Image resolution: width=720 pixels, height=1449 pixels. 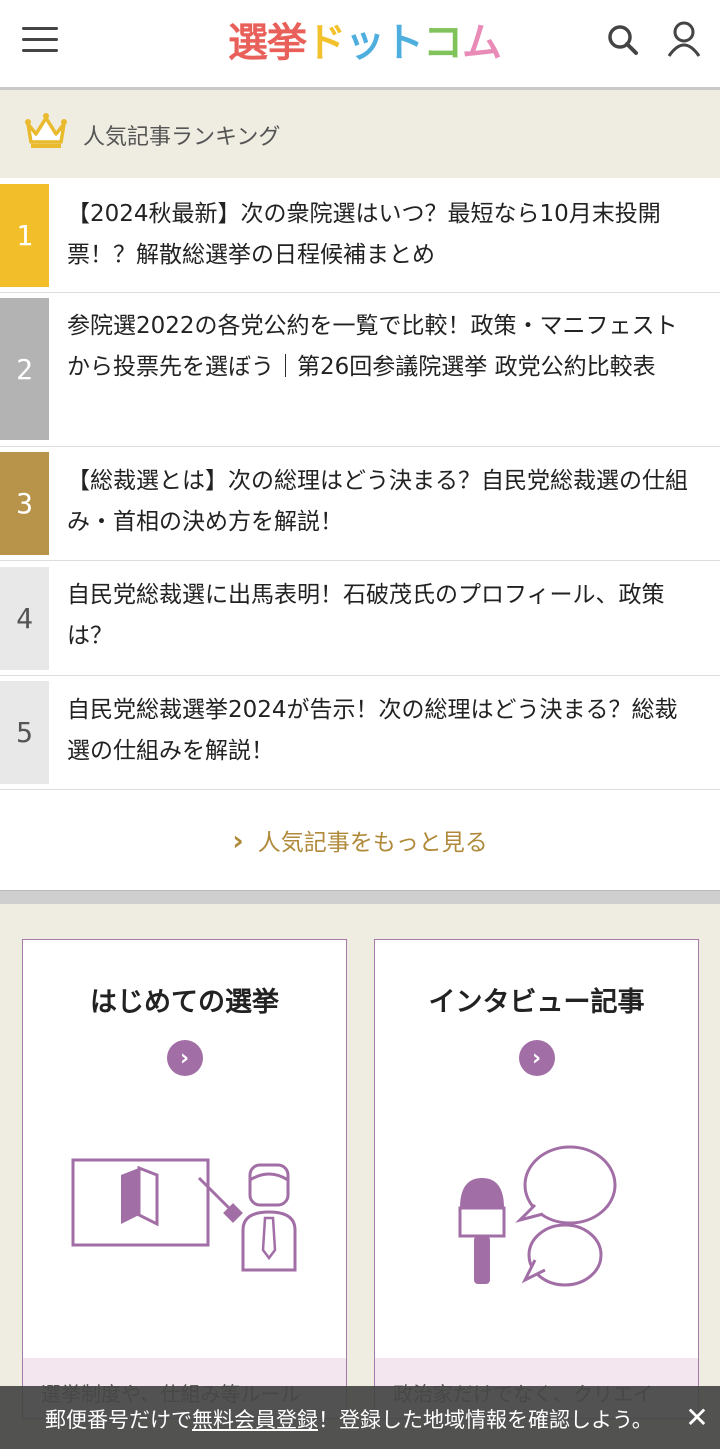 I want to click on more-articles-link: › 人気記事をもっと見る, so click(x=360, y=840).